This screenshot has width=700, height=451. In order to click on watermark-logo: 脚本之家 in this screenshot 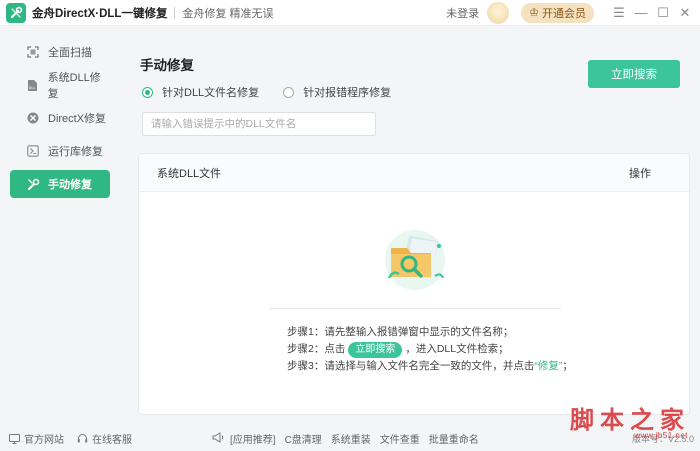, I will do `click(630, 419)`.